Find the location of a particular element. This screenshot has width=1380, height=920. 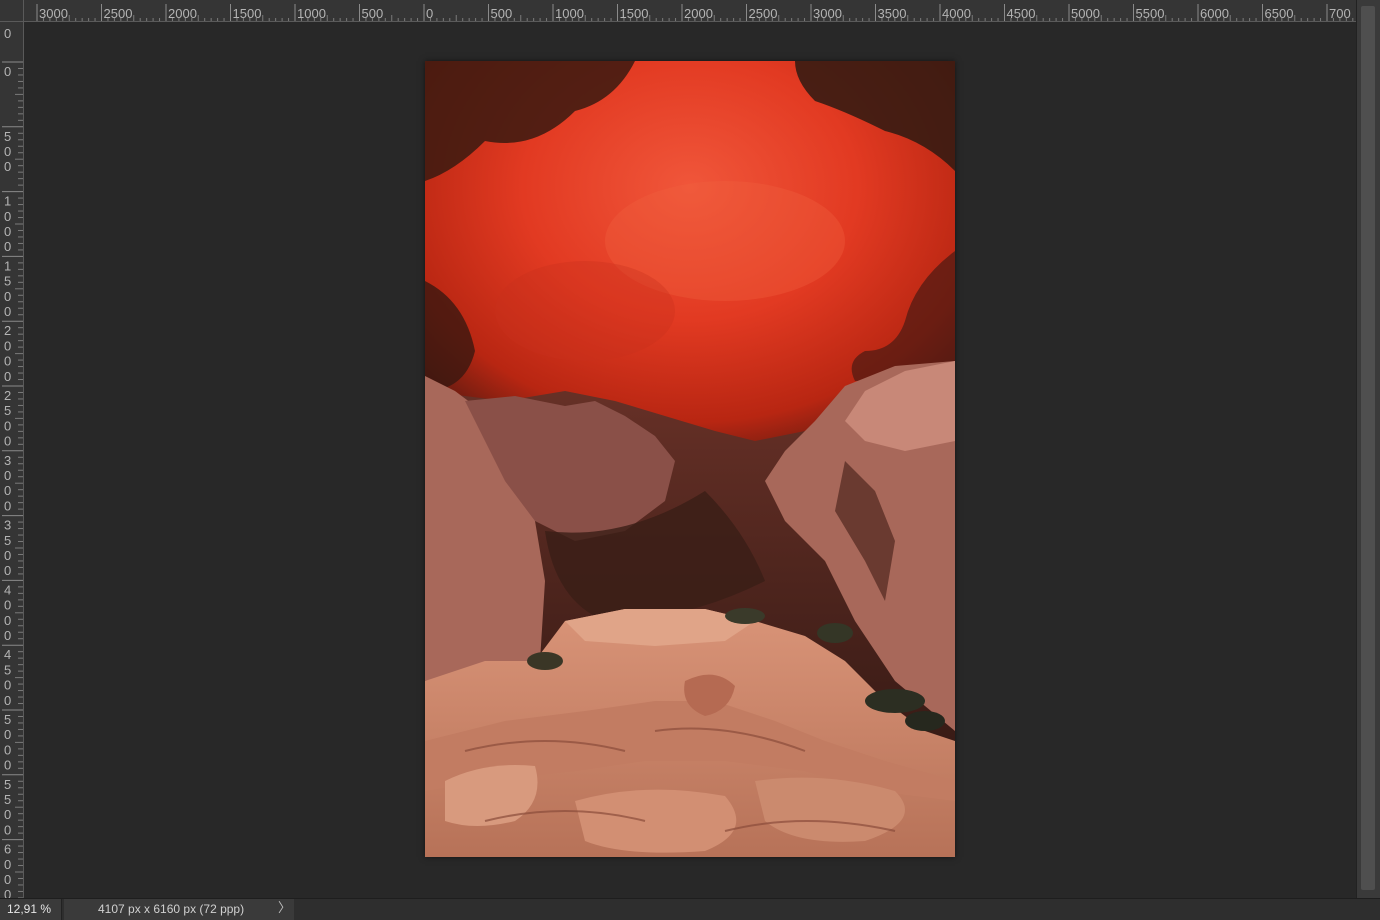

ruler-label: 4500 is located at coordinates (1021, 13).